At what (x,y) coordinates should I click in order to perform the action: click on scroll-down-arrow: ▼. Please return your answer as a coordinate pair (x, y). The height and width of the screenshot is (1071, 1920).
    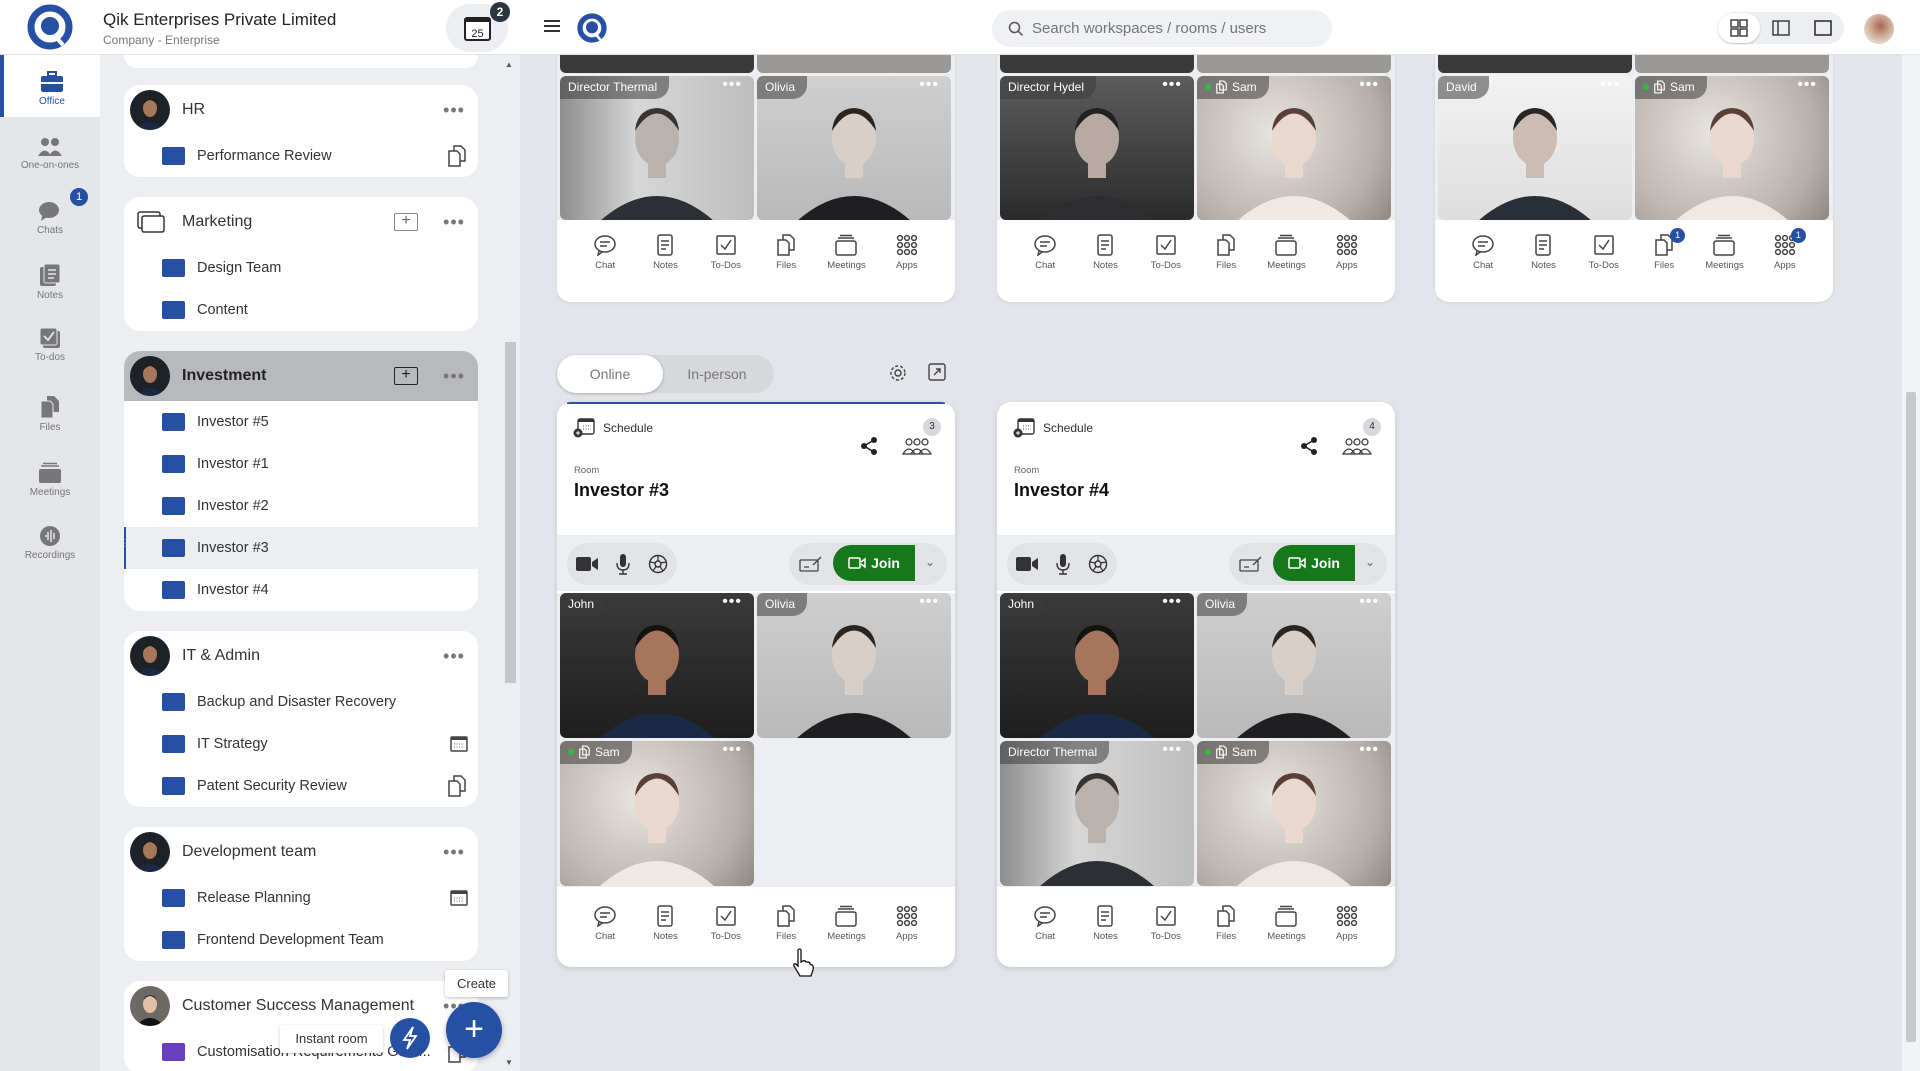
    Looking at the image, I should click on (509, 1062).